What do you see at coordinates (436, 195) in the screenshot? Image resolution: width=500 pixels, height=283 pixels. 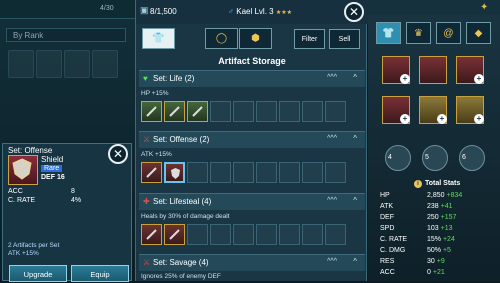 I see `stat-base: 2,850` at bounding box center [436, 195].